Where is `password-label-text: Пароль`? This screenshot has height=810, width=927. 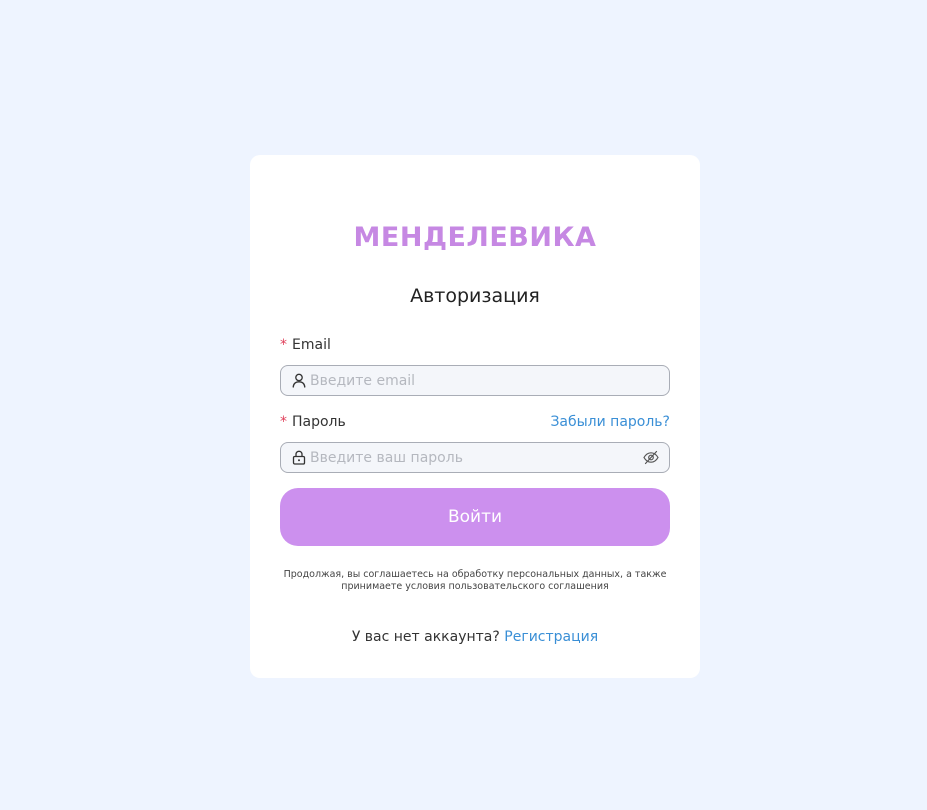 password-label-text: Пароль is located at coordinates (319, 422).